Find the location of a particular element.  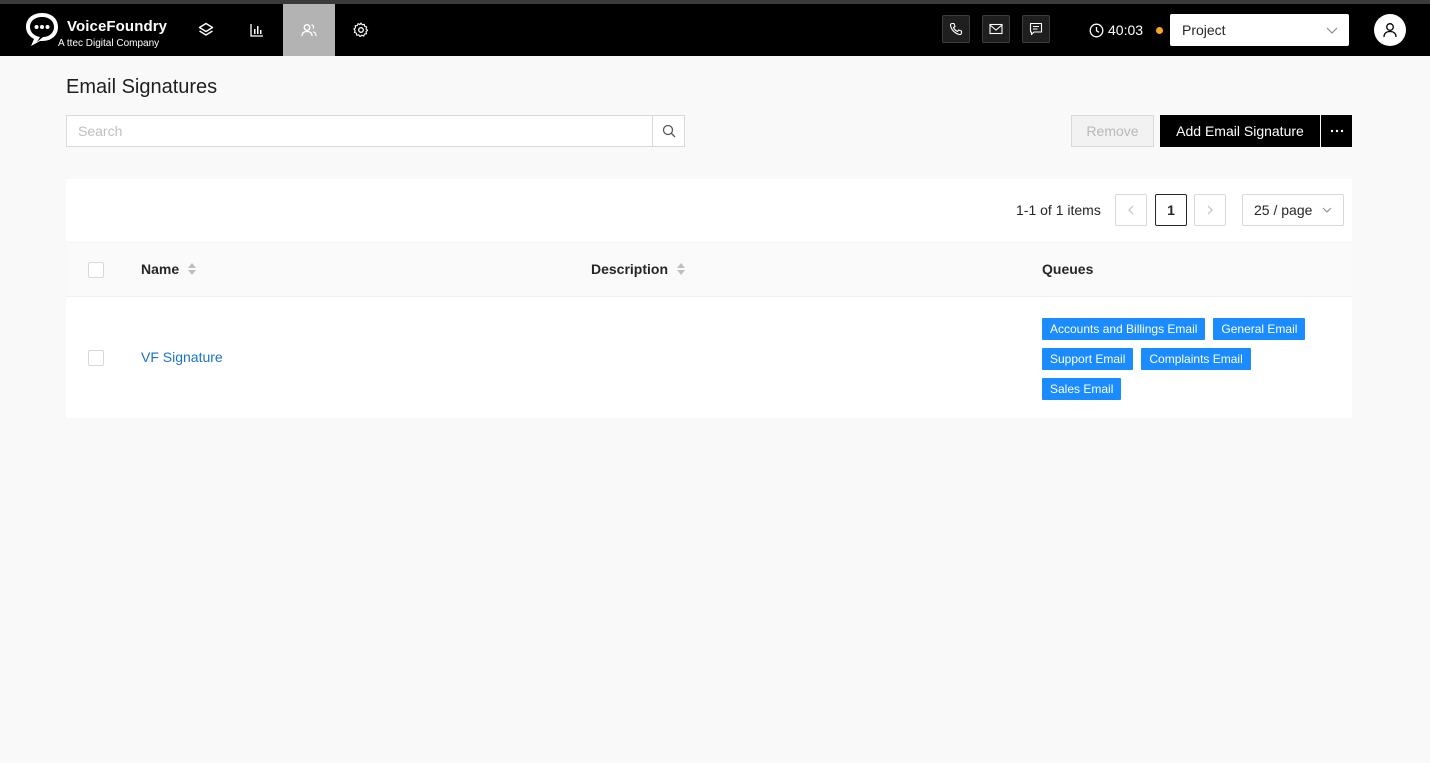

chat-icon is located at coordinates (1036, 29).